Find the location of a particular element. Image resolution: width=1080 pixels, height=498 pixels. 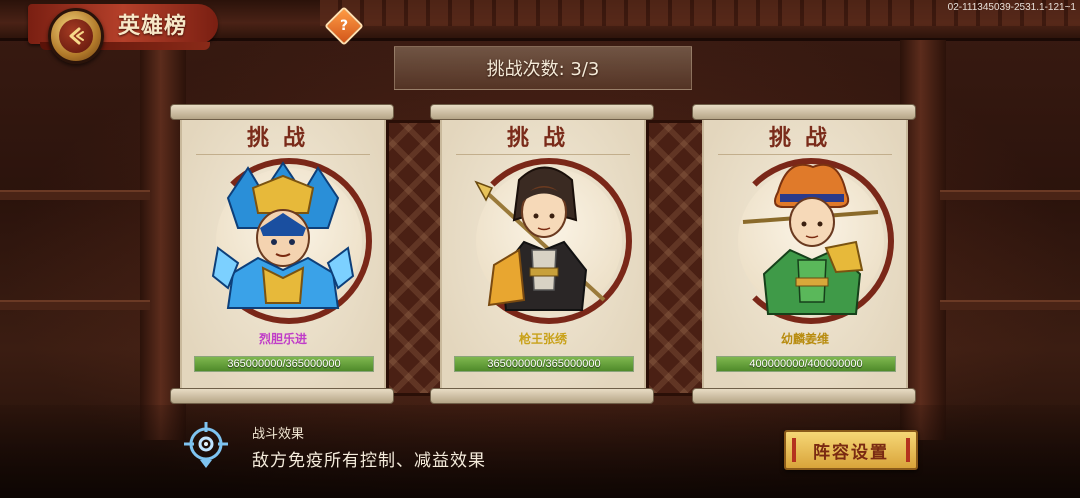

back-button is located at coordinates (76, 36).